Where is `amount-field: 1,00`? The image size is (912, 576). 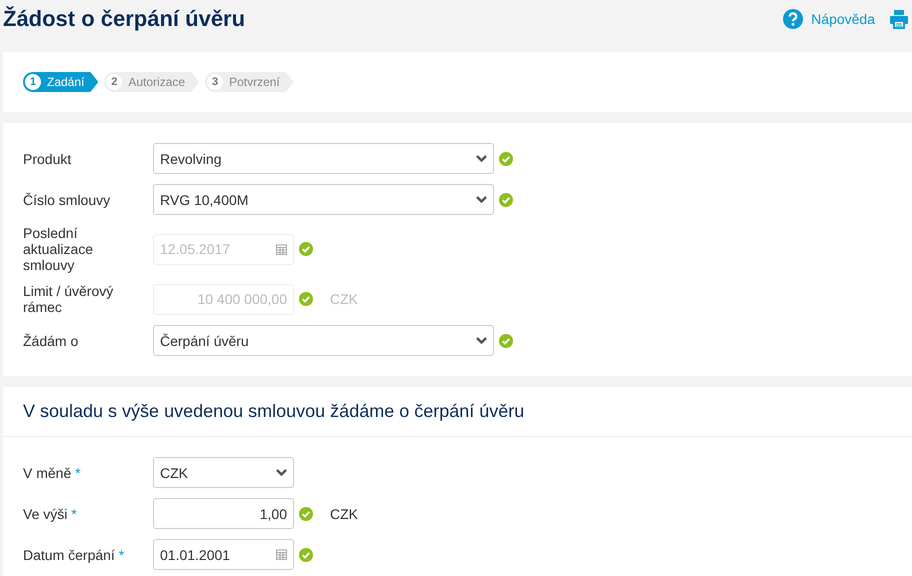
amount-field: 1,00 is located at coordinates (223, 513).